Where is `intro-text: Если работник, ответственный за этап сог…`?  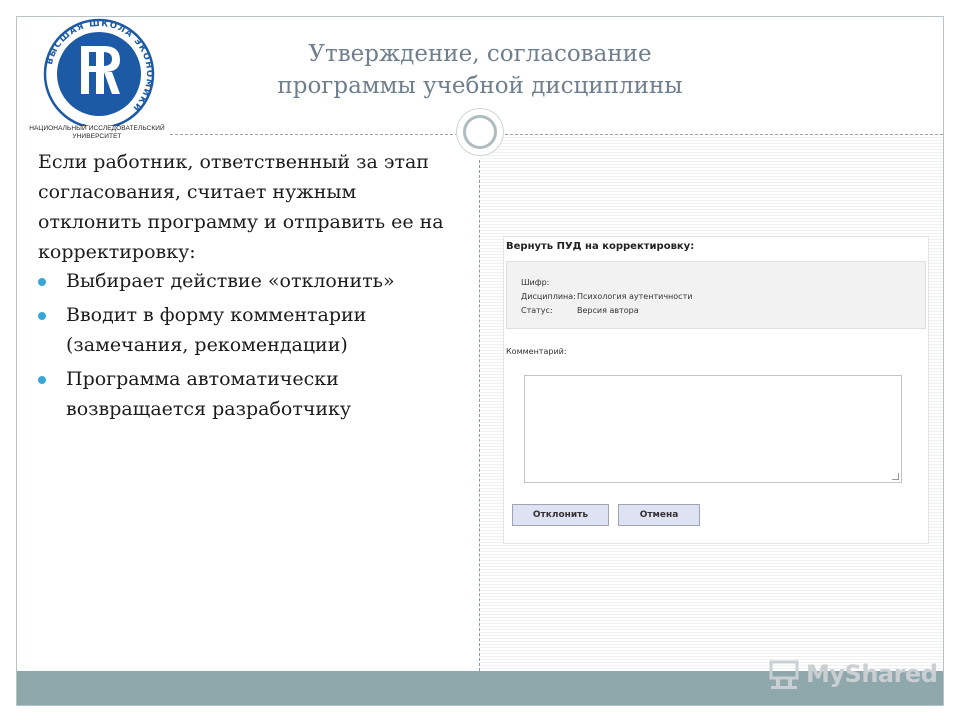 intro-text: Если работник, ответственный за этап сог… is located at coordinates (241, 207).